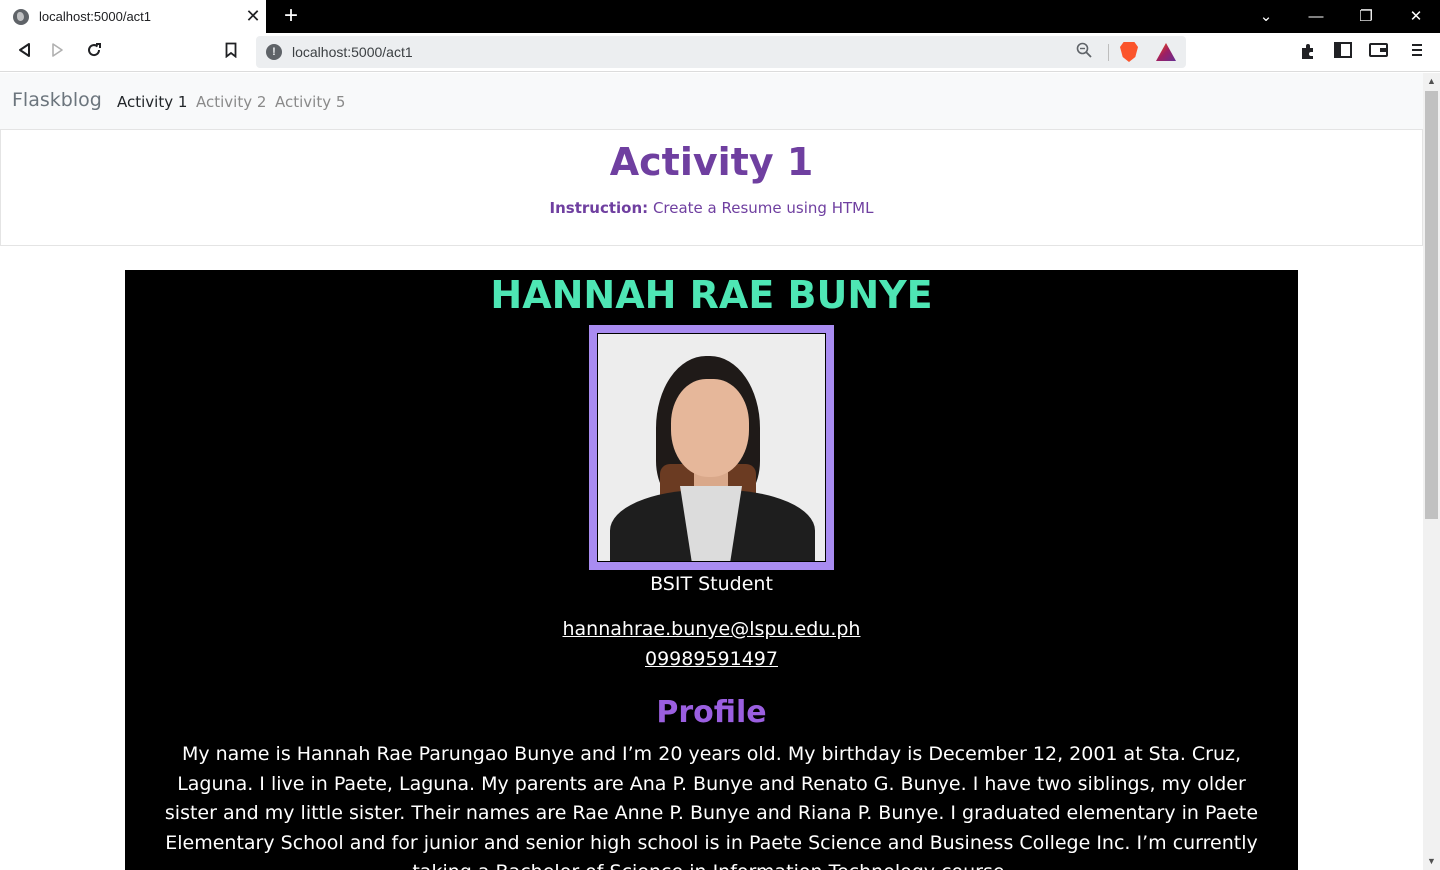  What do you see at coordinates (1366, 16) in the screenshot?
I see `restore-button: ❐` at bounding box center [1366, 16].